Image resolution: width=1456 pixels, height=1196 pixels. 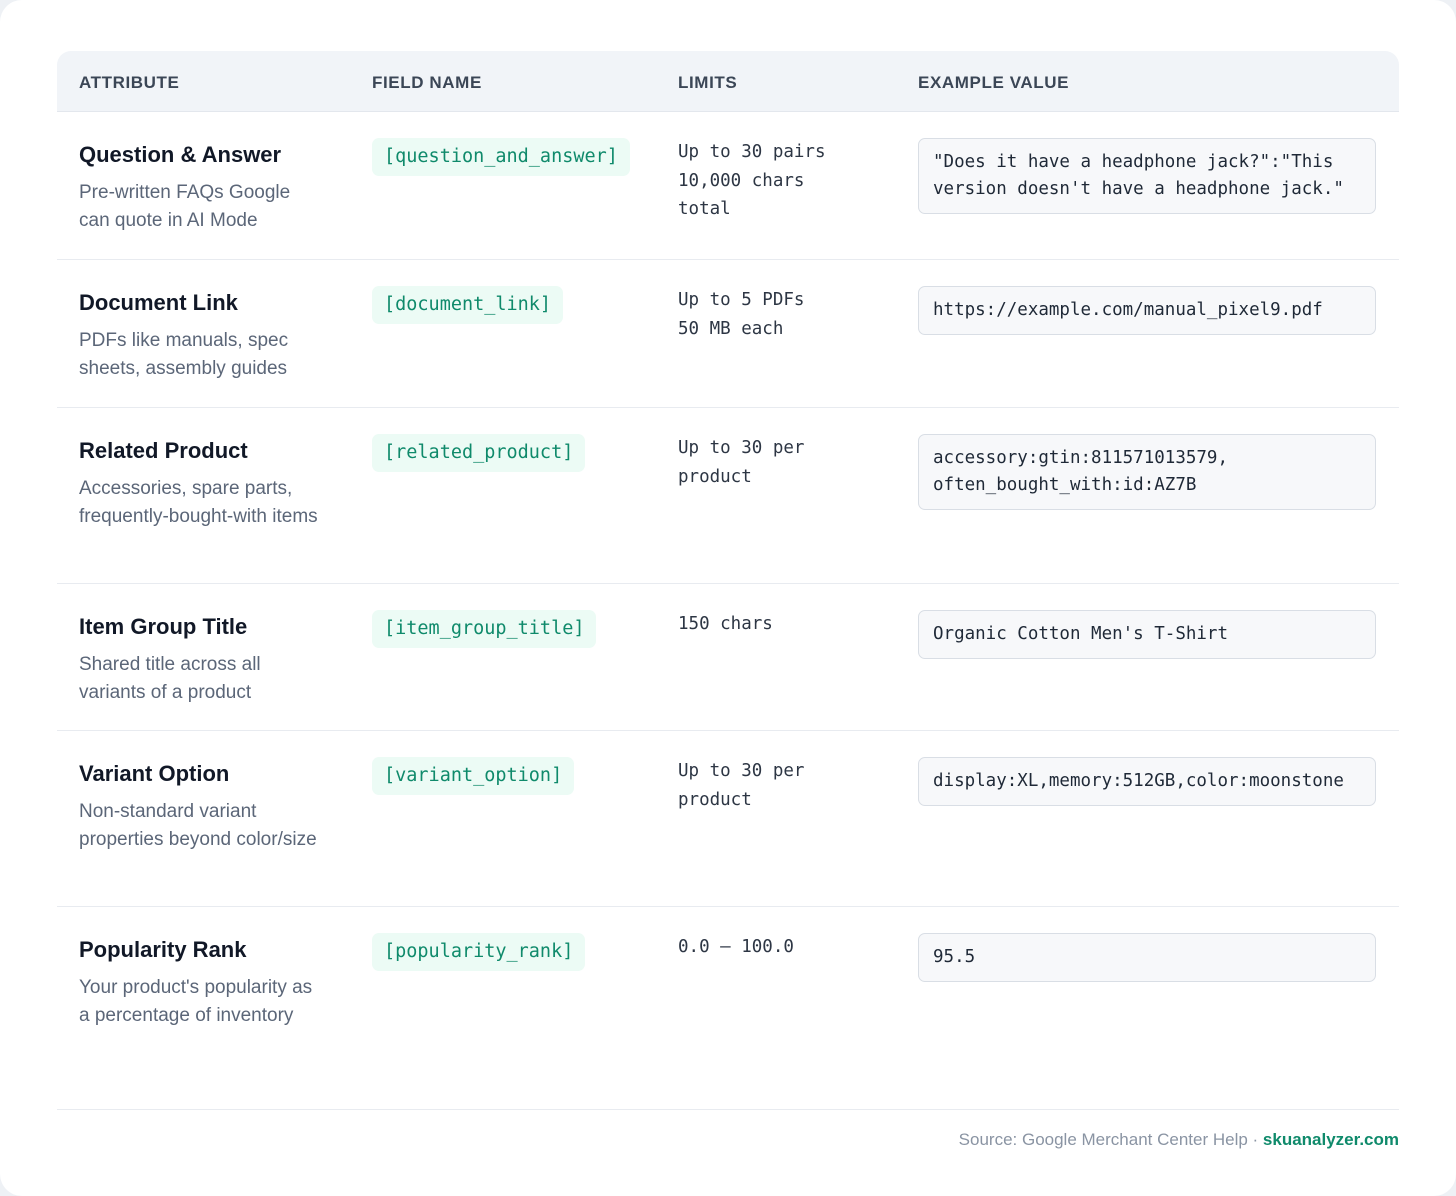 I want to click on attribute-title: Question & Answer, so click(x=180, y=154).